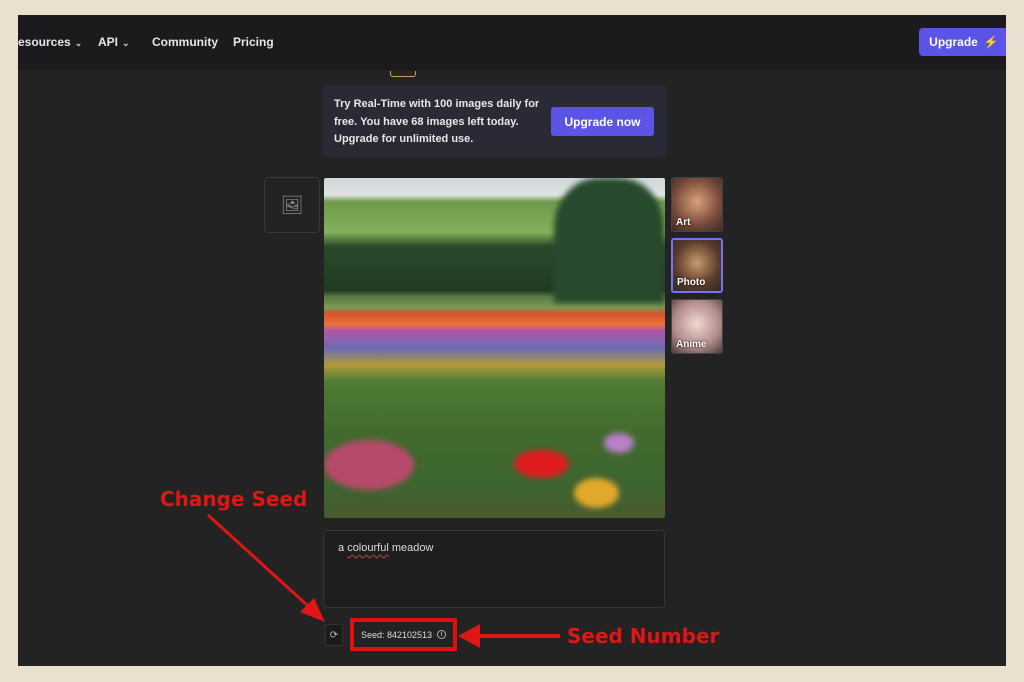 This screenshot has height=682, width=1024. I want to click on seed-number-arrowhead, so click(469, 636).